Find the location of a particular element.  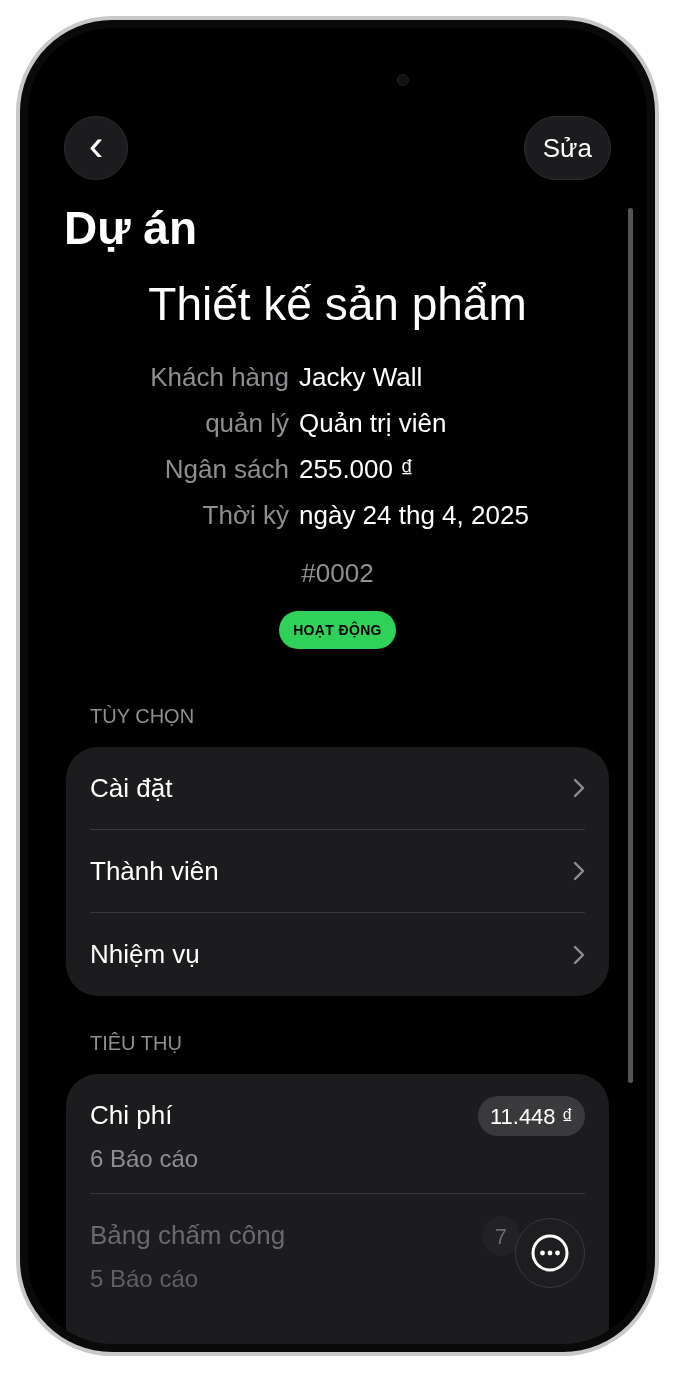

more-icon is located at coordinates (550, 1253).